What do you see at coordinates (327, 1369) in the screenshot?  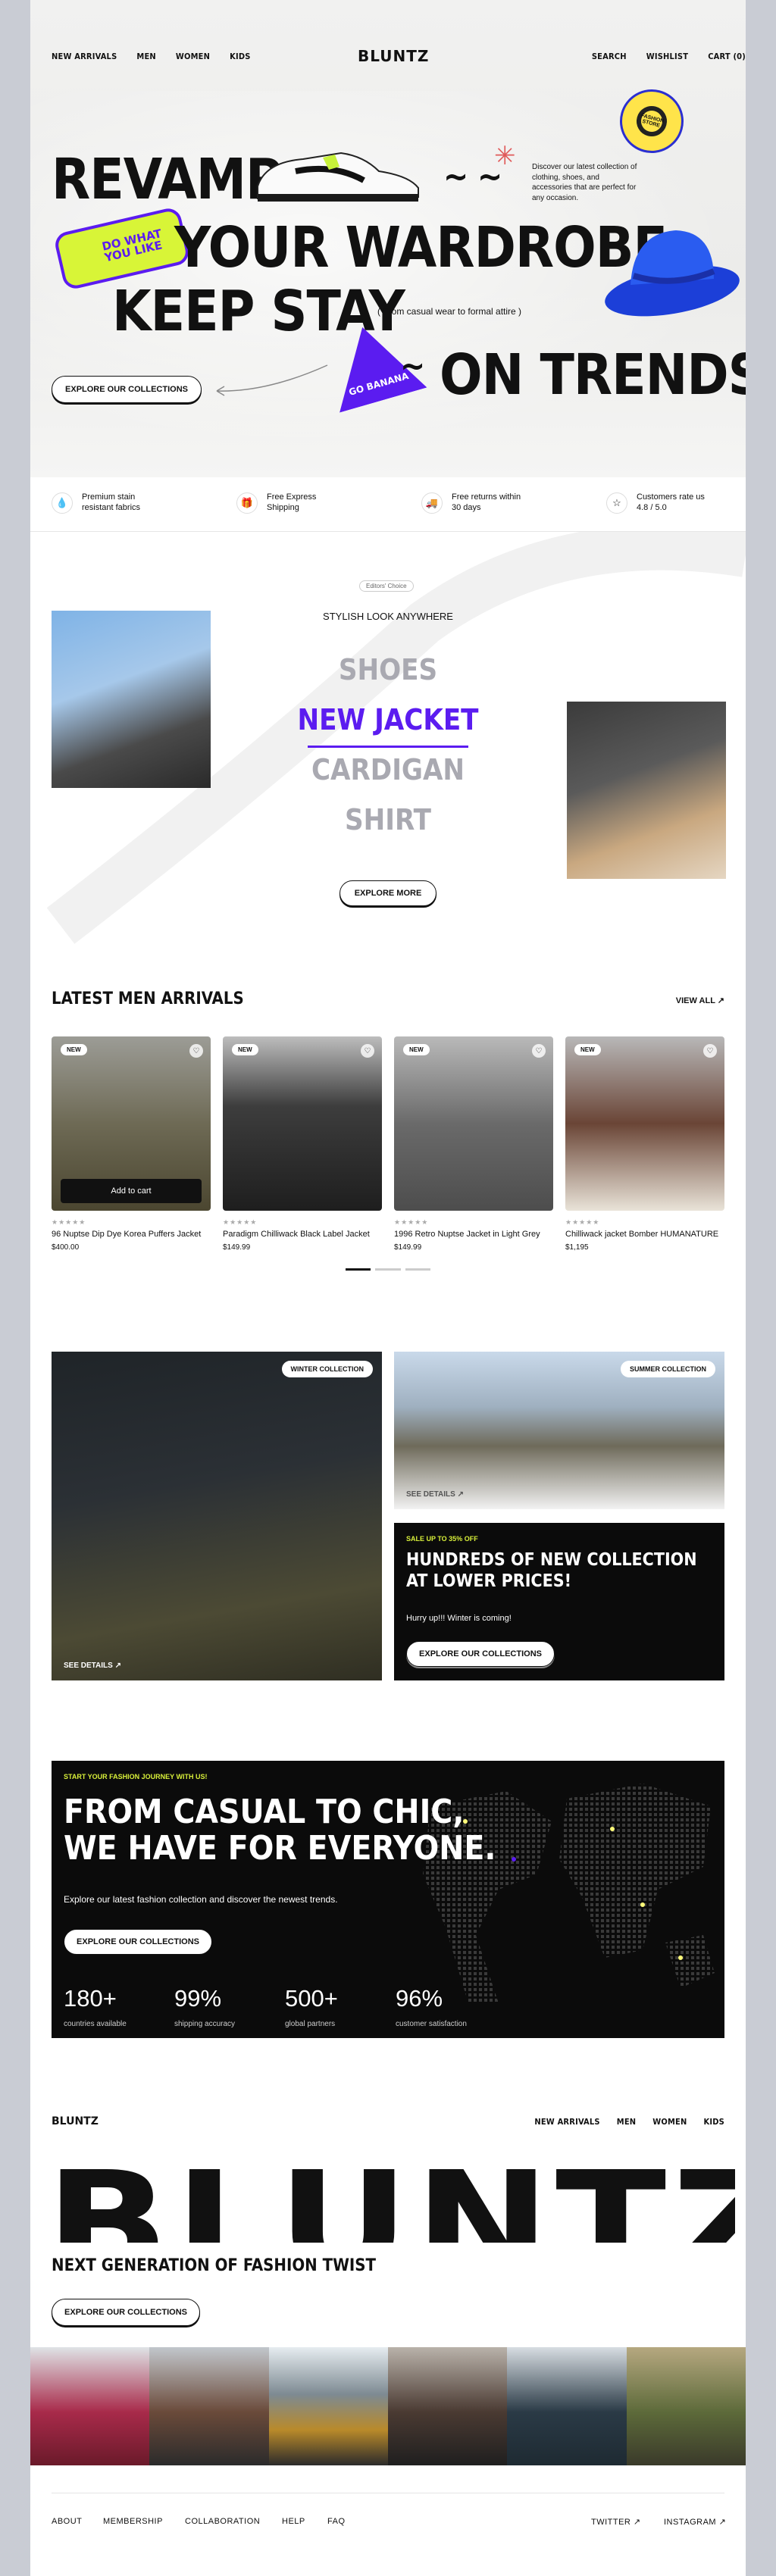 I see `winter-pill: WINTER COLLECTION` at bounding box center [327, 1369].